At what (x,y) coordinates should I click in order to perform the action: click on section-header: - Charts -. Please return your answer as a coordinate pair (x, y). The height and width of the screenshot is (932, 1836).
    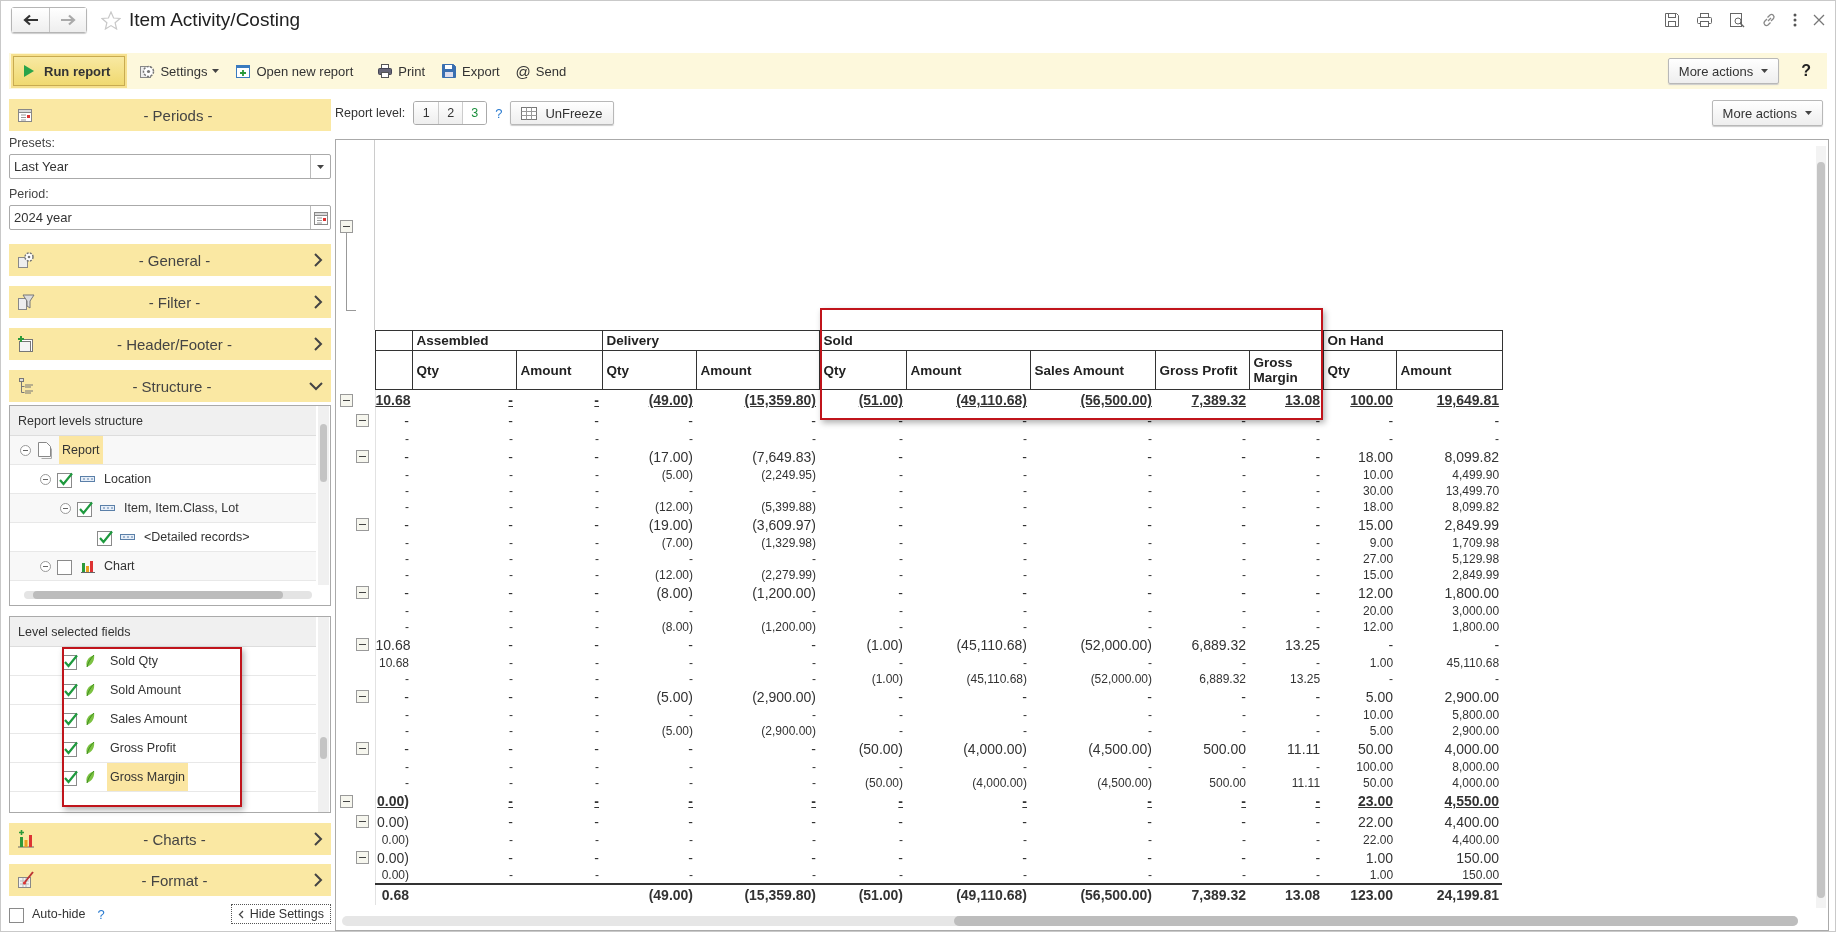
    Looking at the image, I should click on (170, 839).